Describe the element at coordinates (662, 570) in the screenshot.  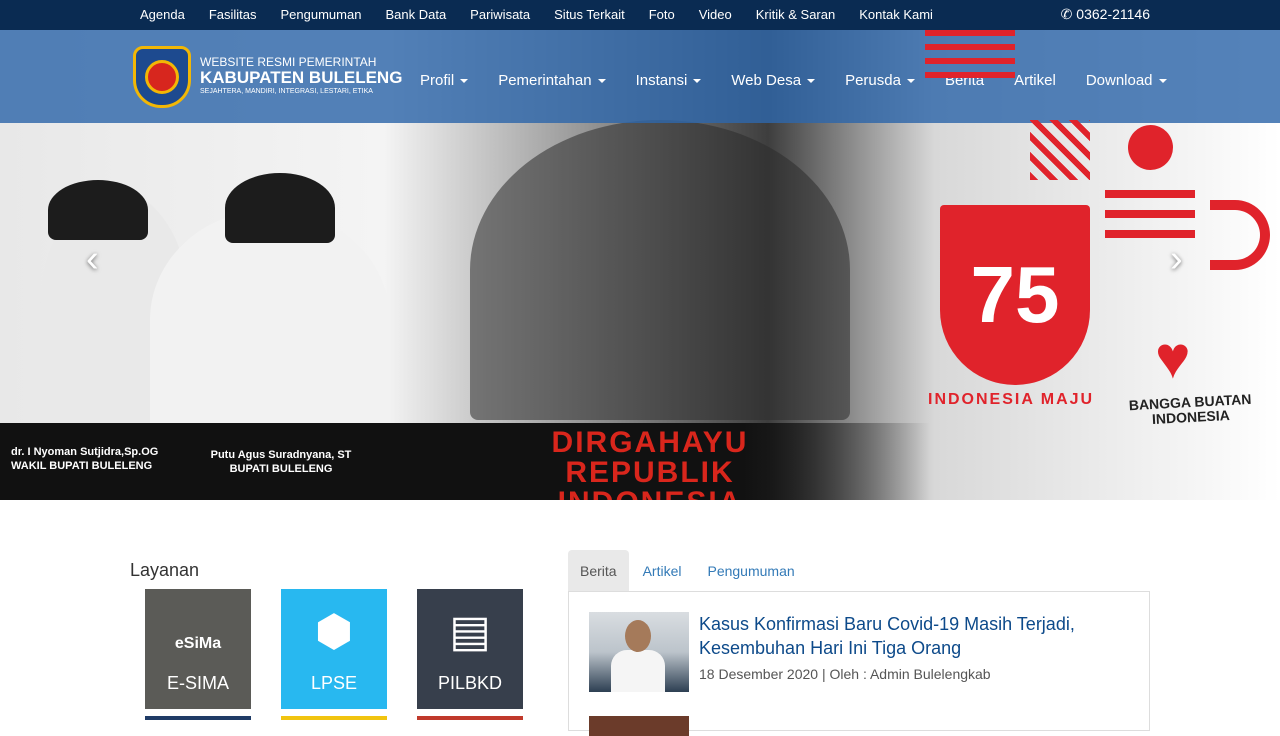
I see `tab-artikel: Artikel` at that location.